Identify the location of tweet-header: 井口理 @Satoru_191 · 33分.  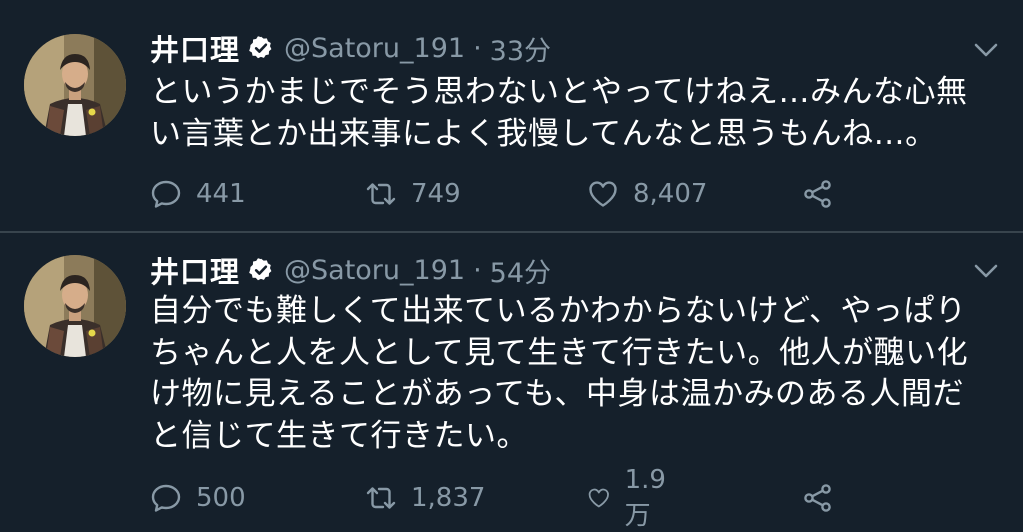
(350, 48).